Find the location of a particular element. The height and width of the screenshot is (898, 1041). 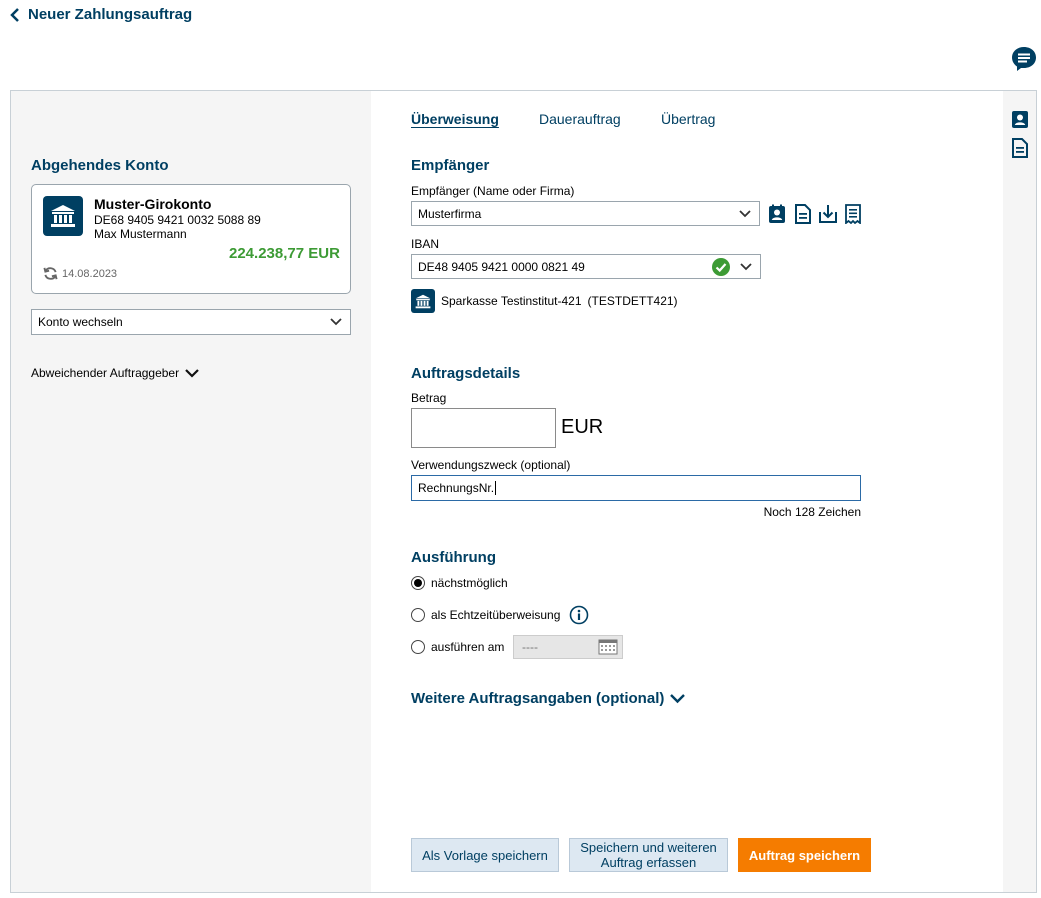

recipient-name-field: Musterfirma is located at coordinates (585, 213).